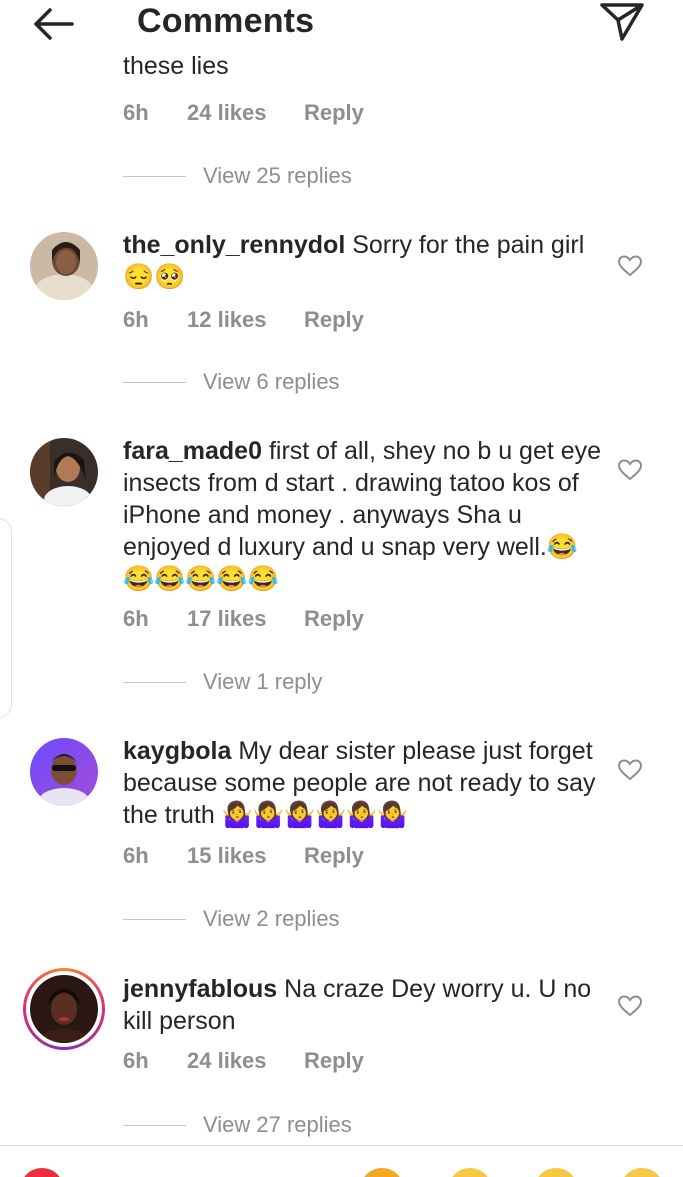 The image size is (683, 1177). Describe the element at coordinates (227, 856) in the screenshot. I see `comment-likes: 15 likes` at that location.